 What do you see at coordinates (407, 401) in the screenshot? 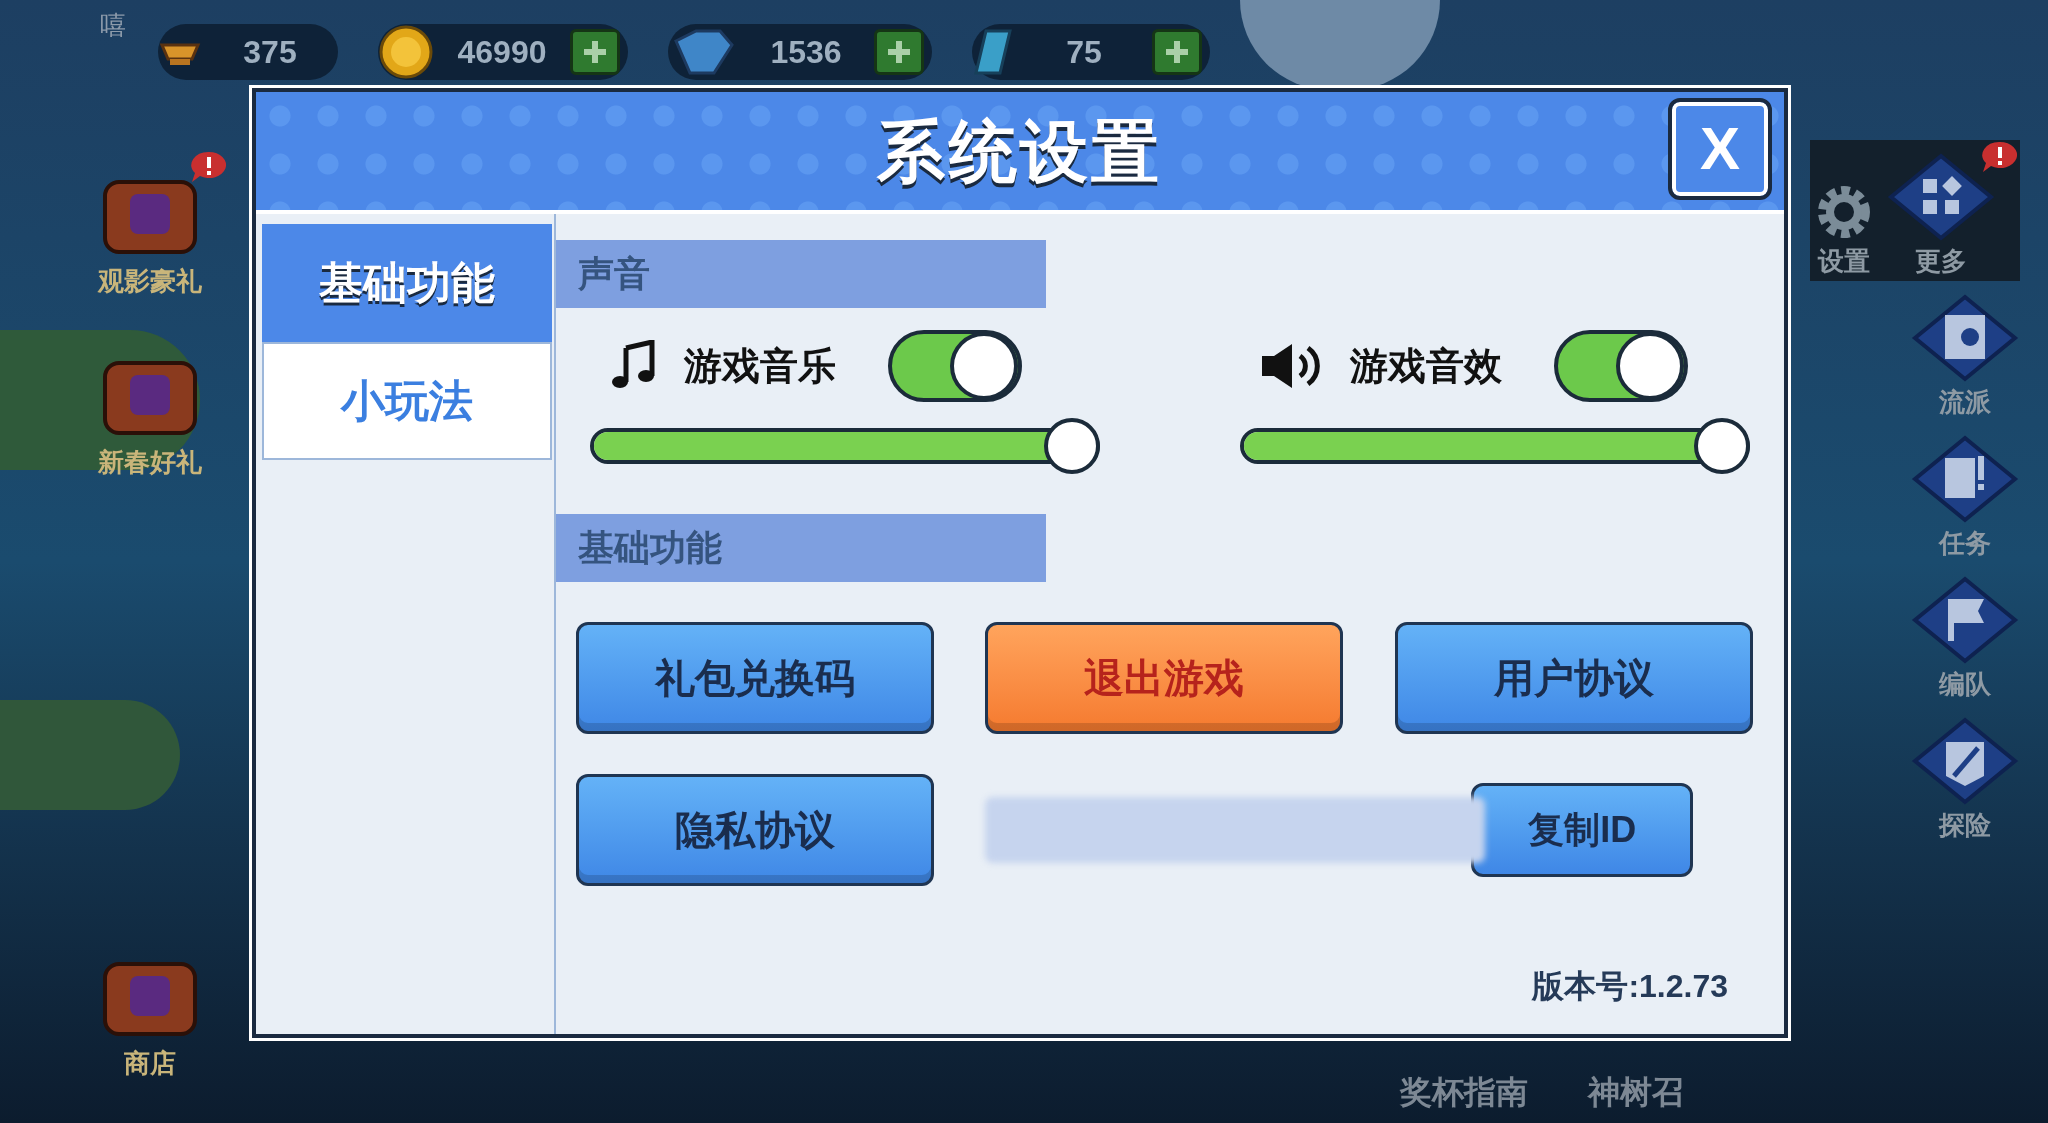
I see `sidebar-tab: 小玩法` at bounding box center [407, 401].